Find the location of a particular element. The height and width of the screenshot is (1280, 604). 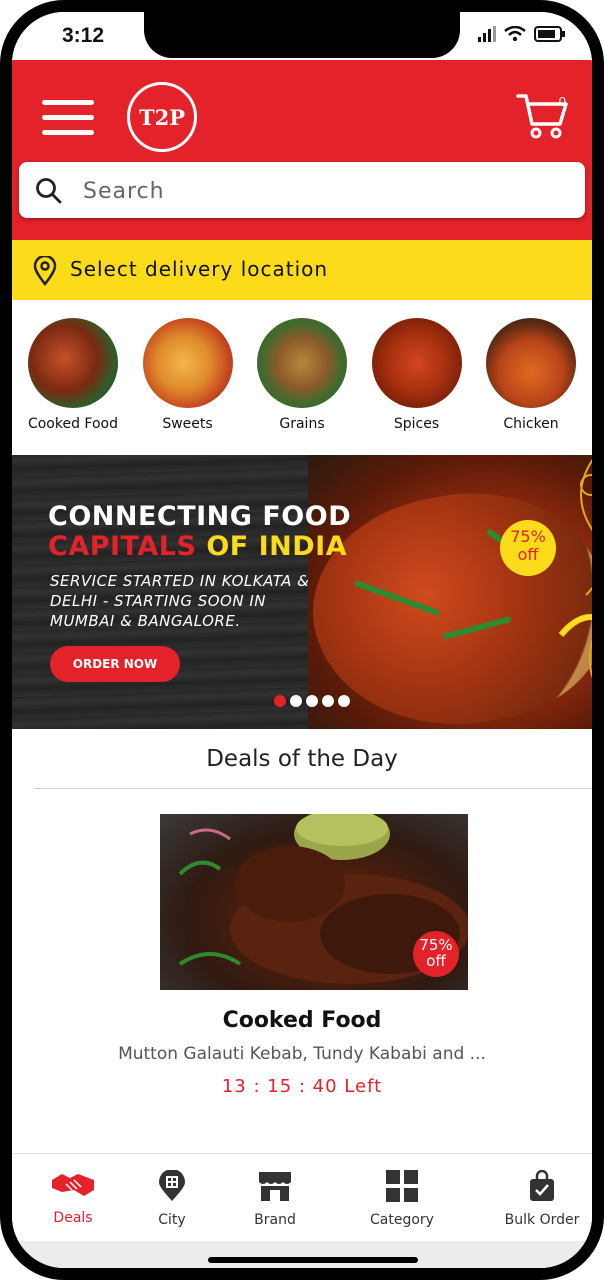

category-strip: Cooked Food Sweets Grains Spices Chicken is located at coordinates (302, 377).